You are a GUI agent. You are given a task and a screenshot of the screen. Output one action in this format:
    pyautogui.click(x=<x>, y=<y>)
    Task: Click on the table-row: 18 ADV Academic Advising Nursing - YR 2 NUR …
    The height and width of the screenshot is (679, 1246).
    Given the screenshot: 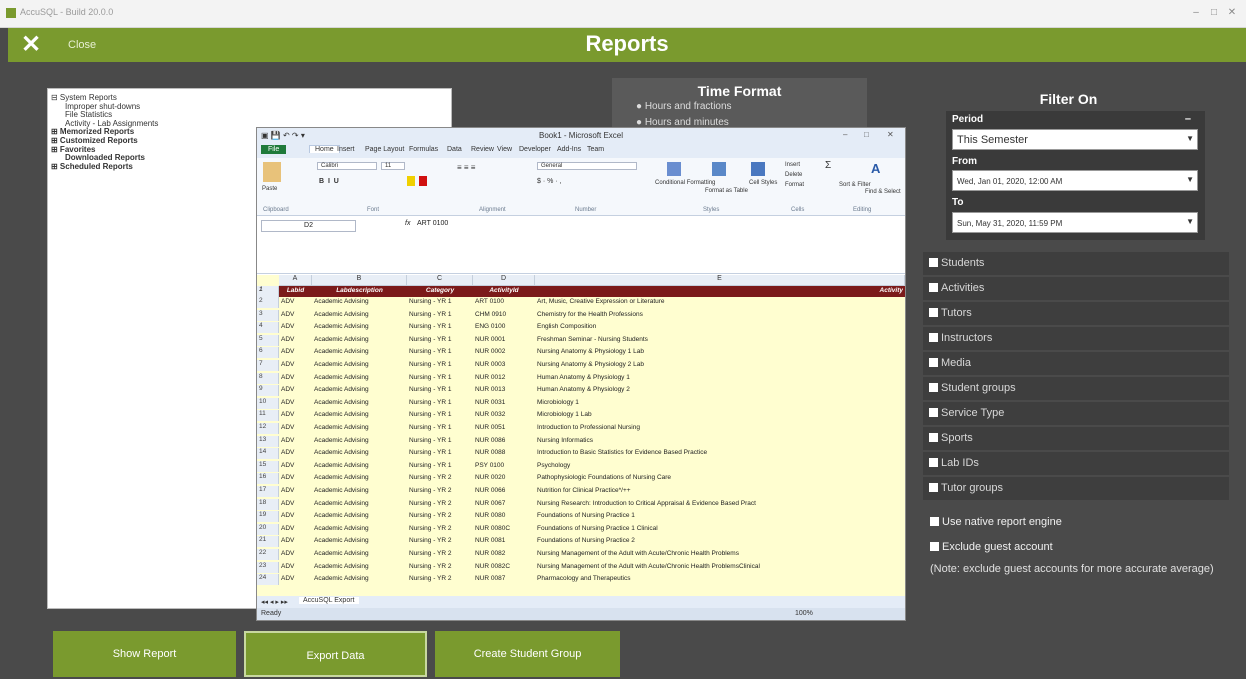 What is the action you would take?
    pyautogui.click(x=581, y=504)
    